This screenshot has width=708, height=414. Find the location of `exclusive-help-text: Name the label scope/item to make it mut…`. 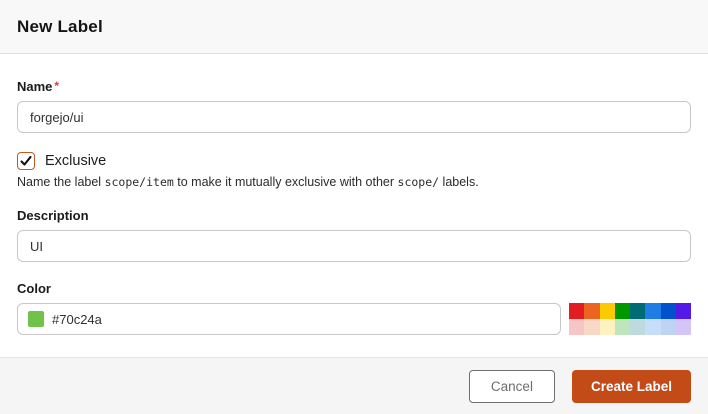

exclusive-help-text: Name the label scope/item to make it mut… is located at coordinates (354, 182).